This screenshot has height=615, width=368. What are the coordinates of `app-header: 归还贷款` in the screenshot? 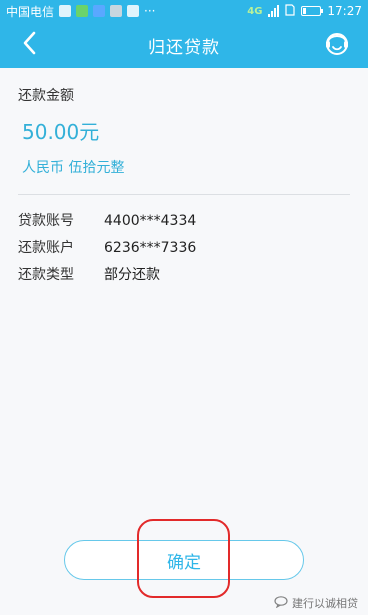 It's located at (184, 45).